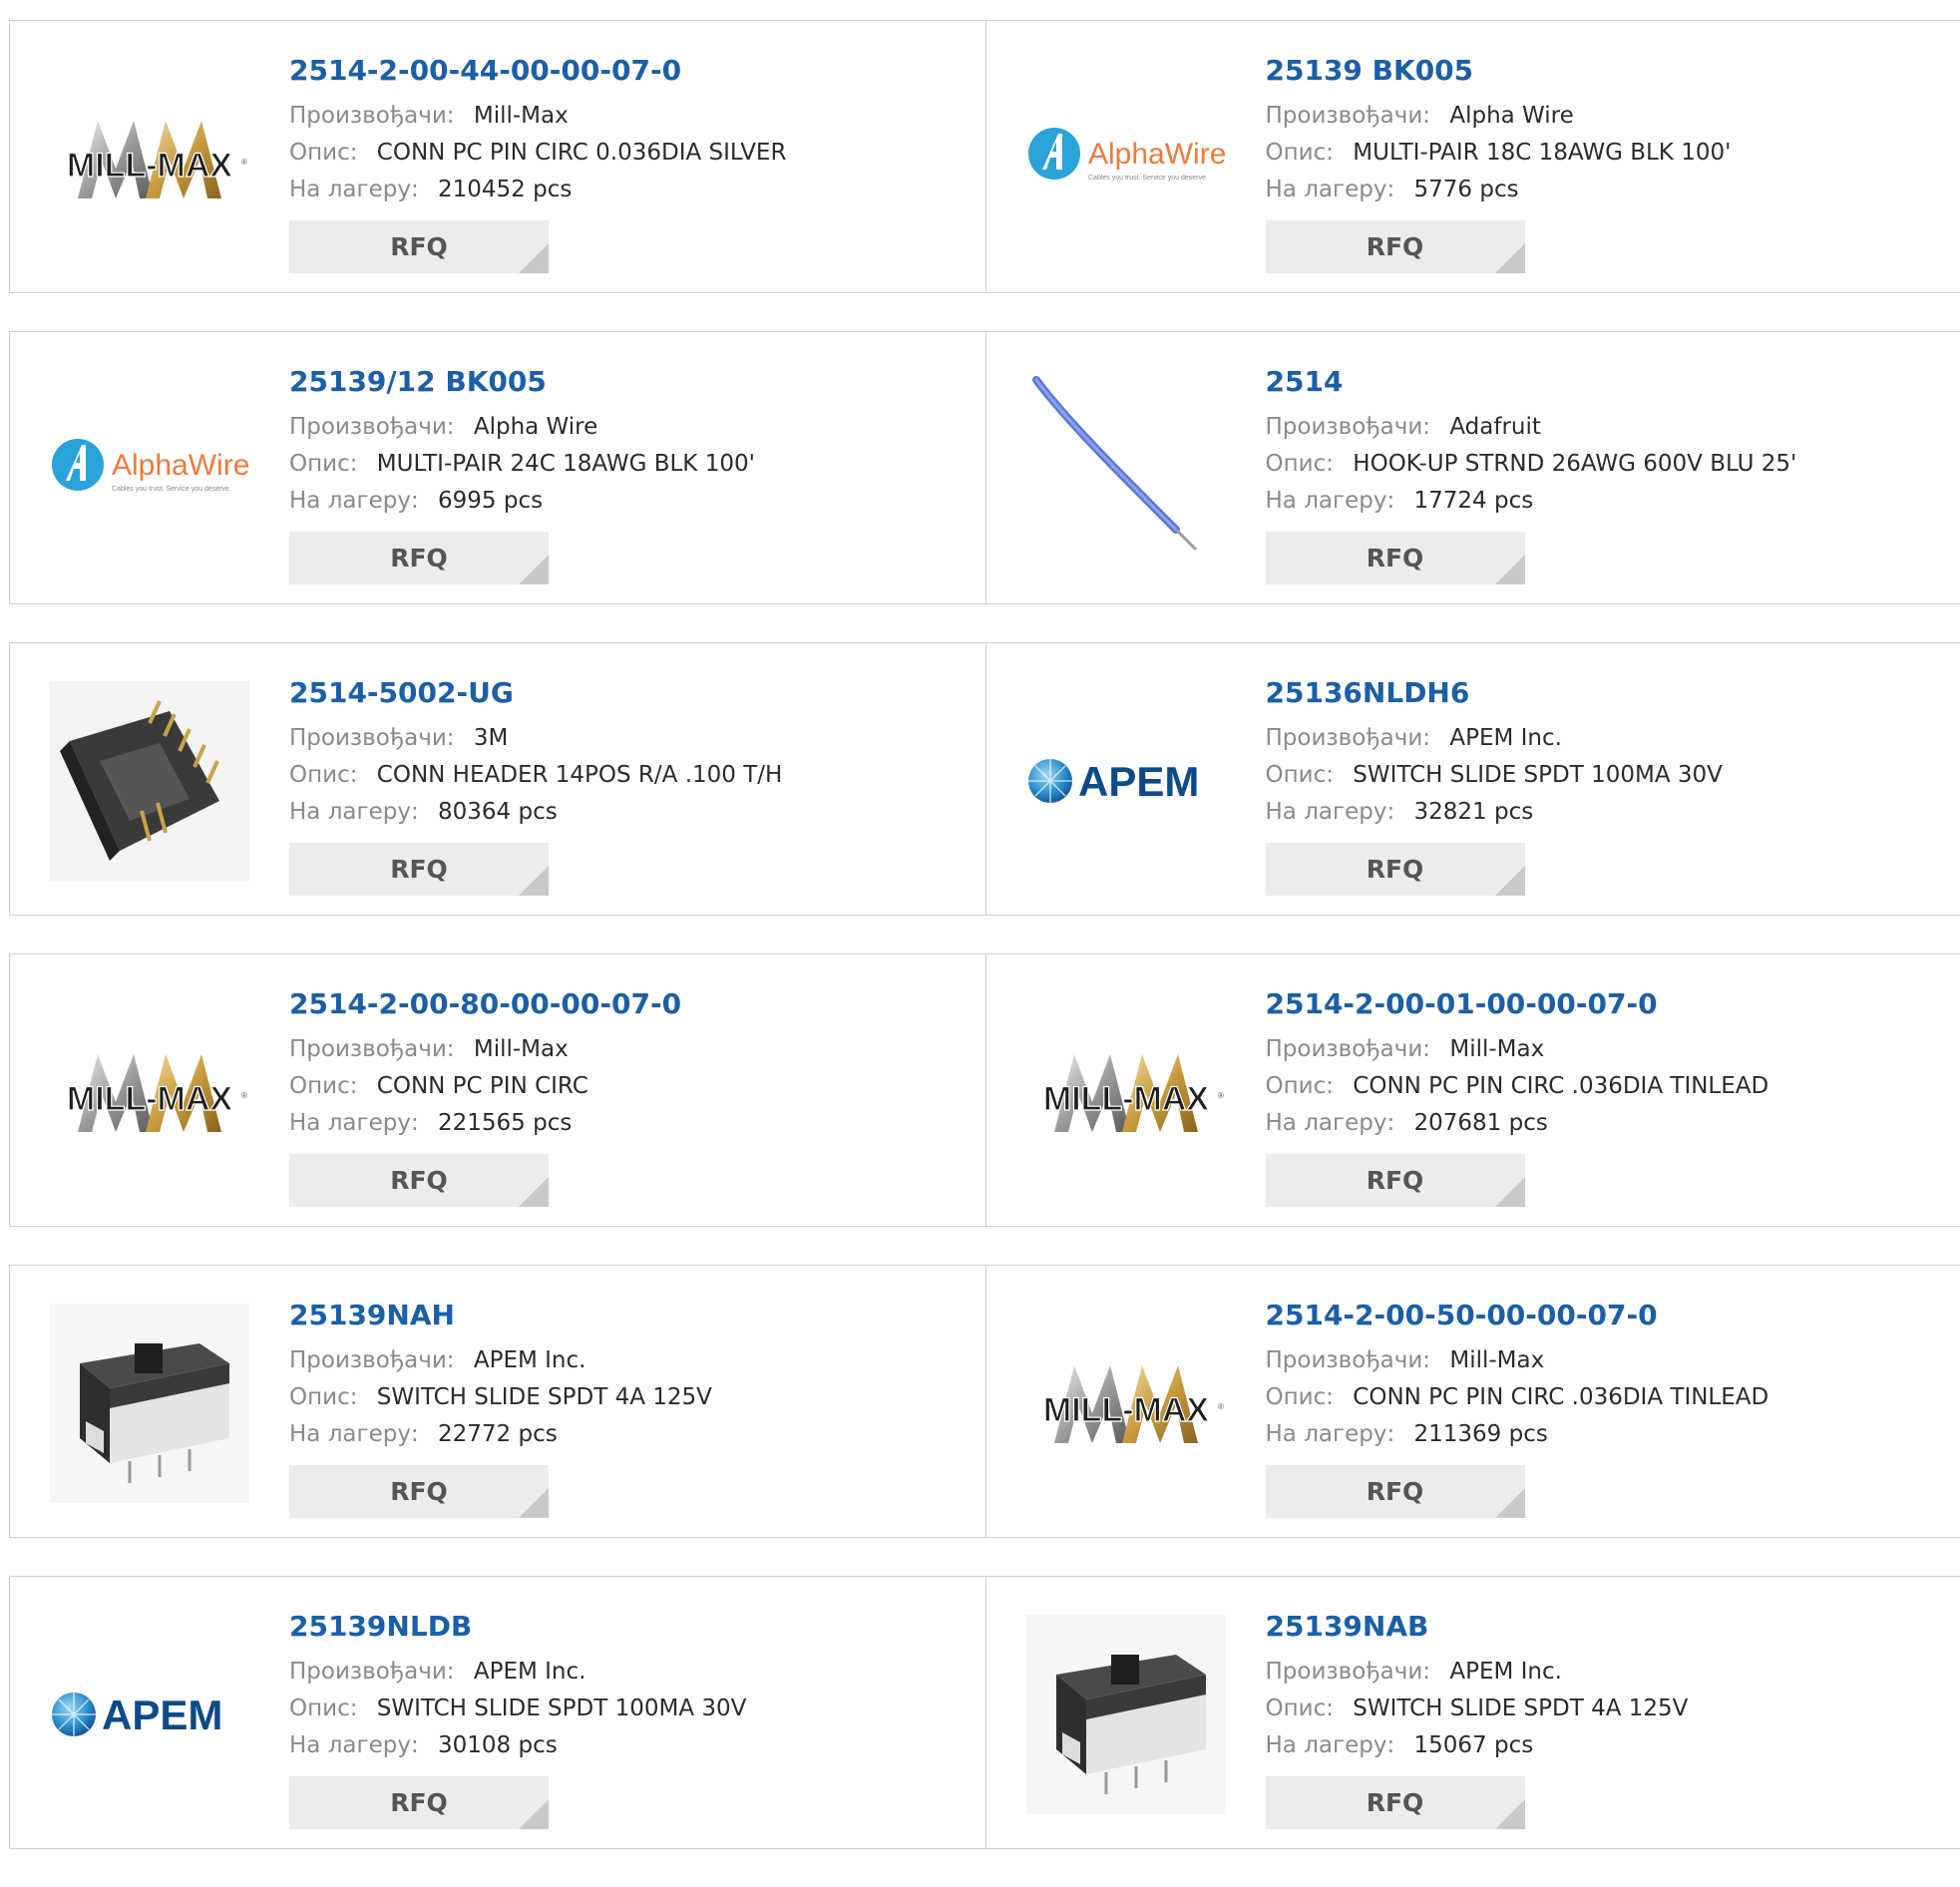 The image size is (1960, 1887). What do you see at coordinates (1474, 1745) in the screenshot?
I see `stock-value: 15067 pcs` at bounding box center [1474, 1745].